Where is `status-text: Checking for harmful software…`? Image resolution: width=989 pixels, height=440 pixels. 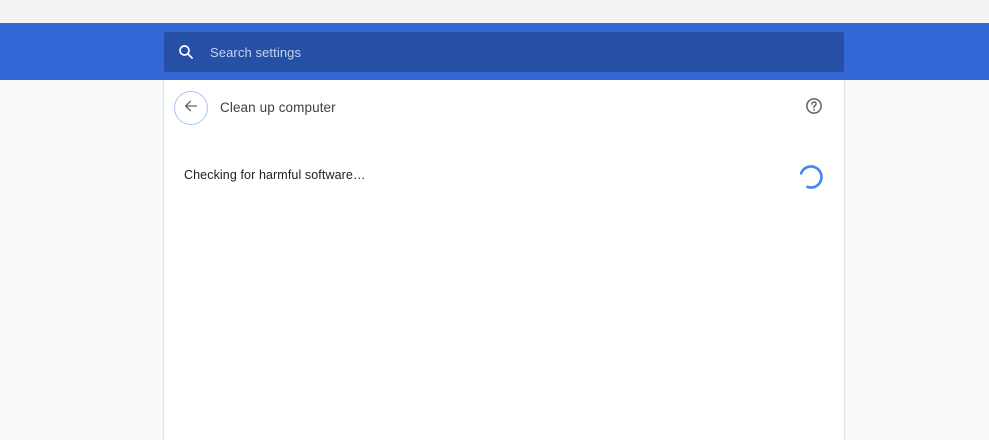 status-text: Checking for harmful software… is located at coordinates (275, 175).